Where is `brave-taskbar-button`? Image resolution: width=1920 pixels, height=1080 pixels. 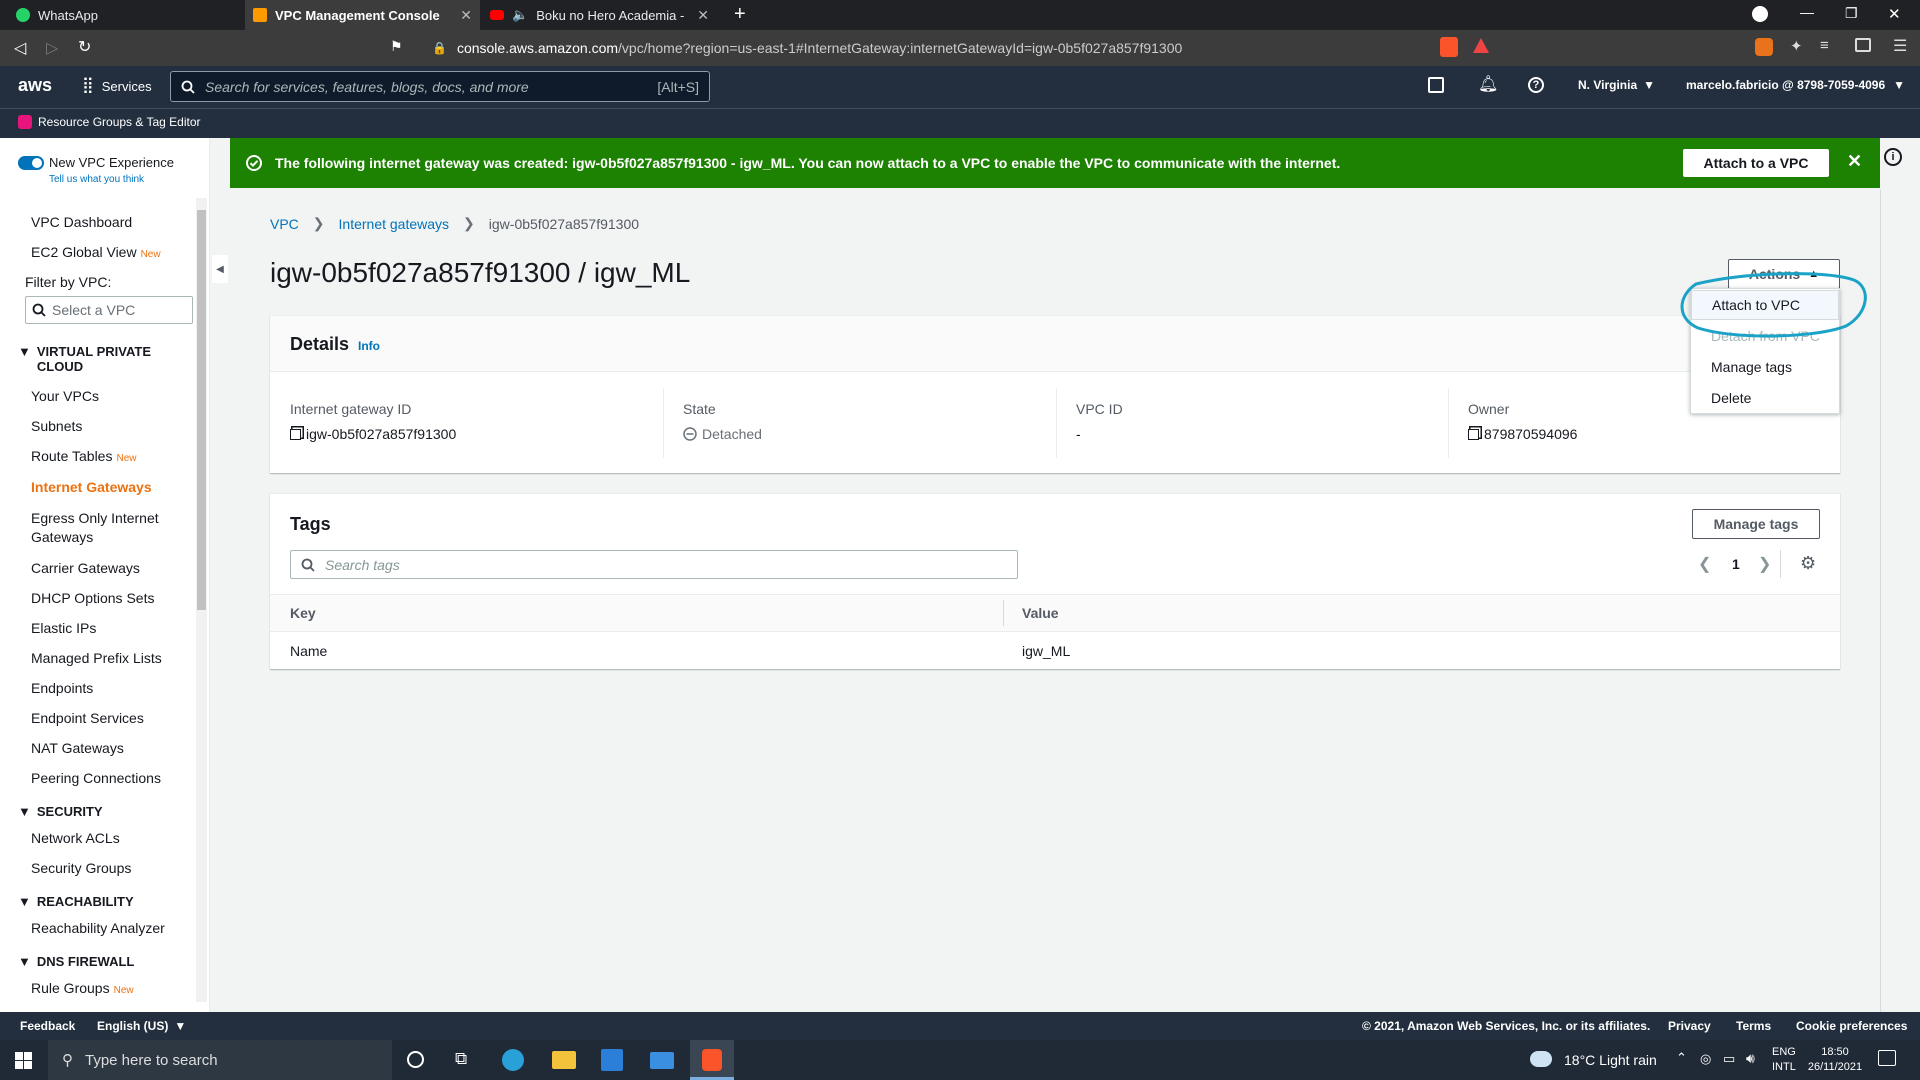 brave-taskbar-button is located at coordinates (712, 1060).